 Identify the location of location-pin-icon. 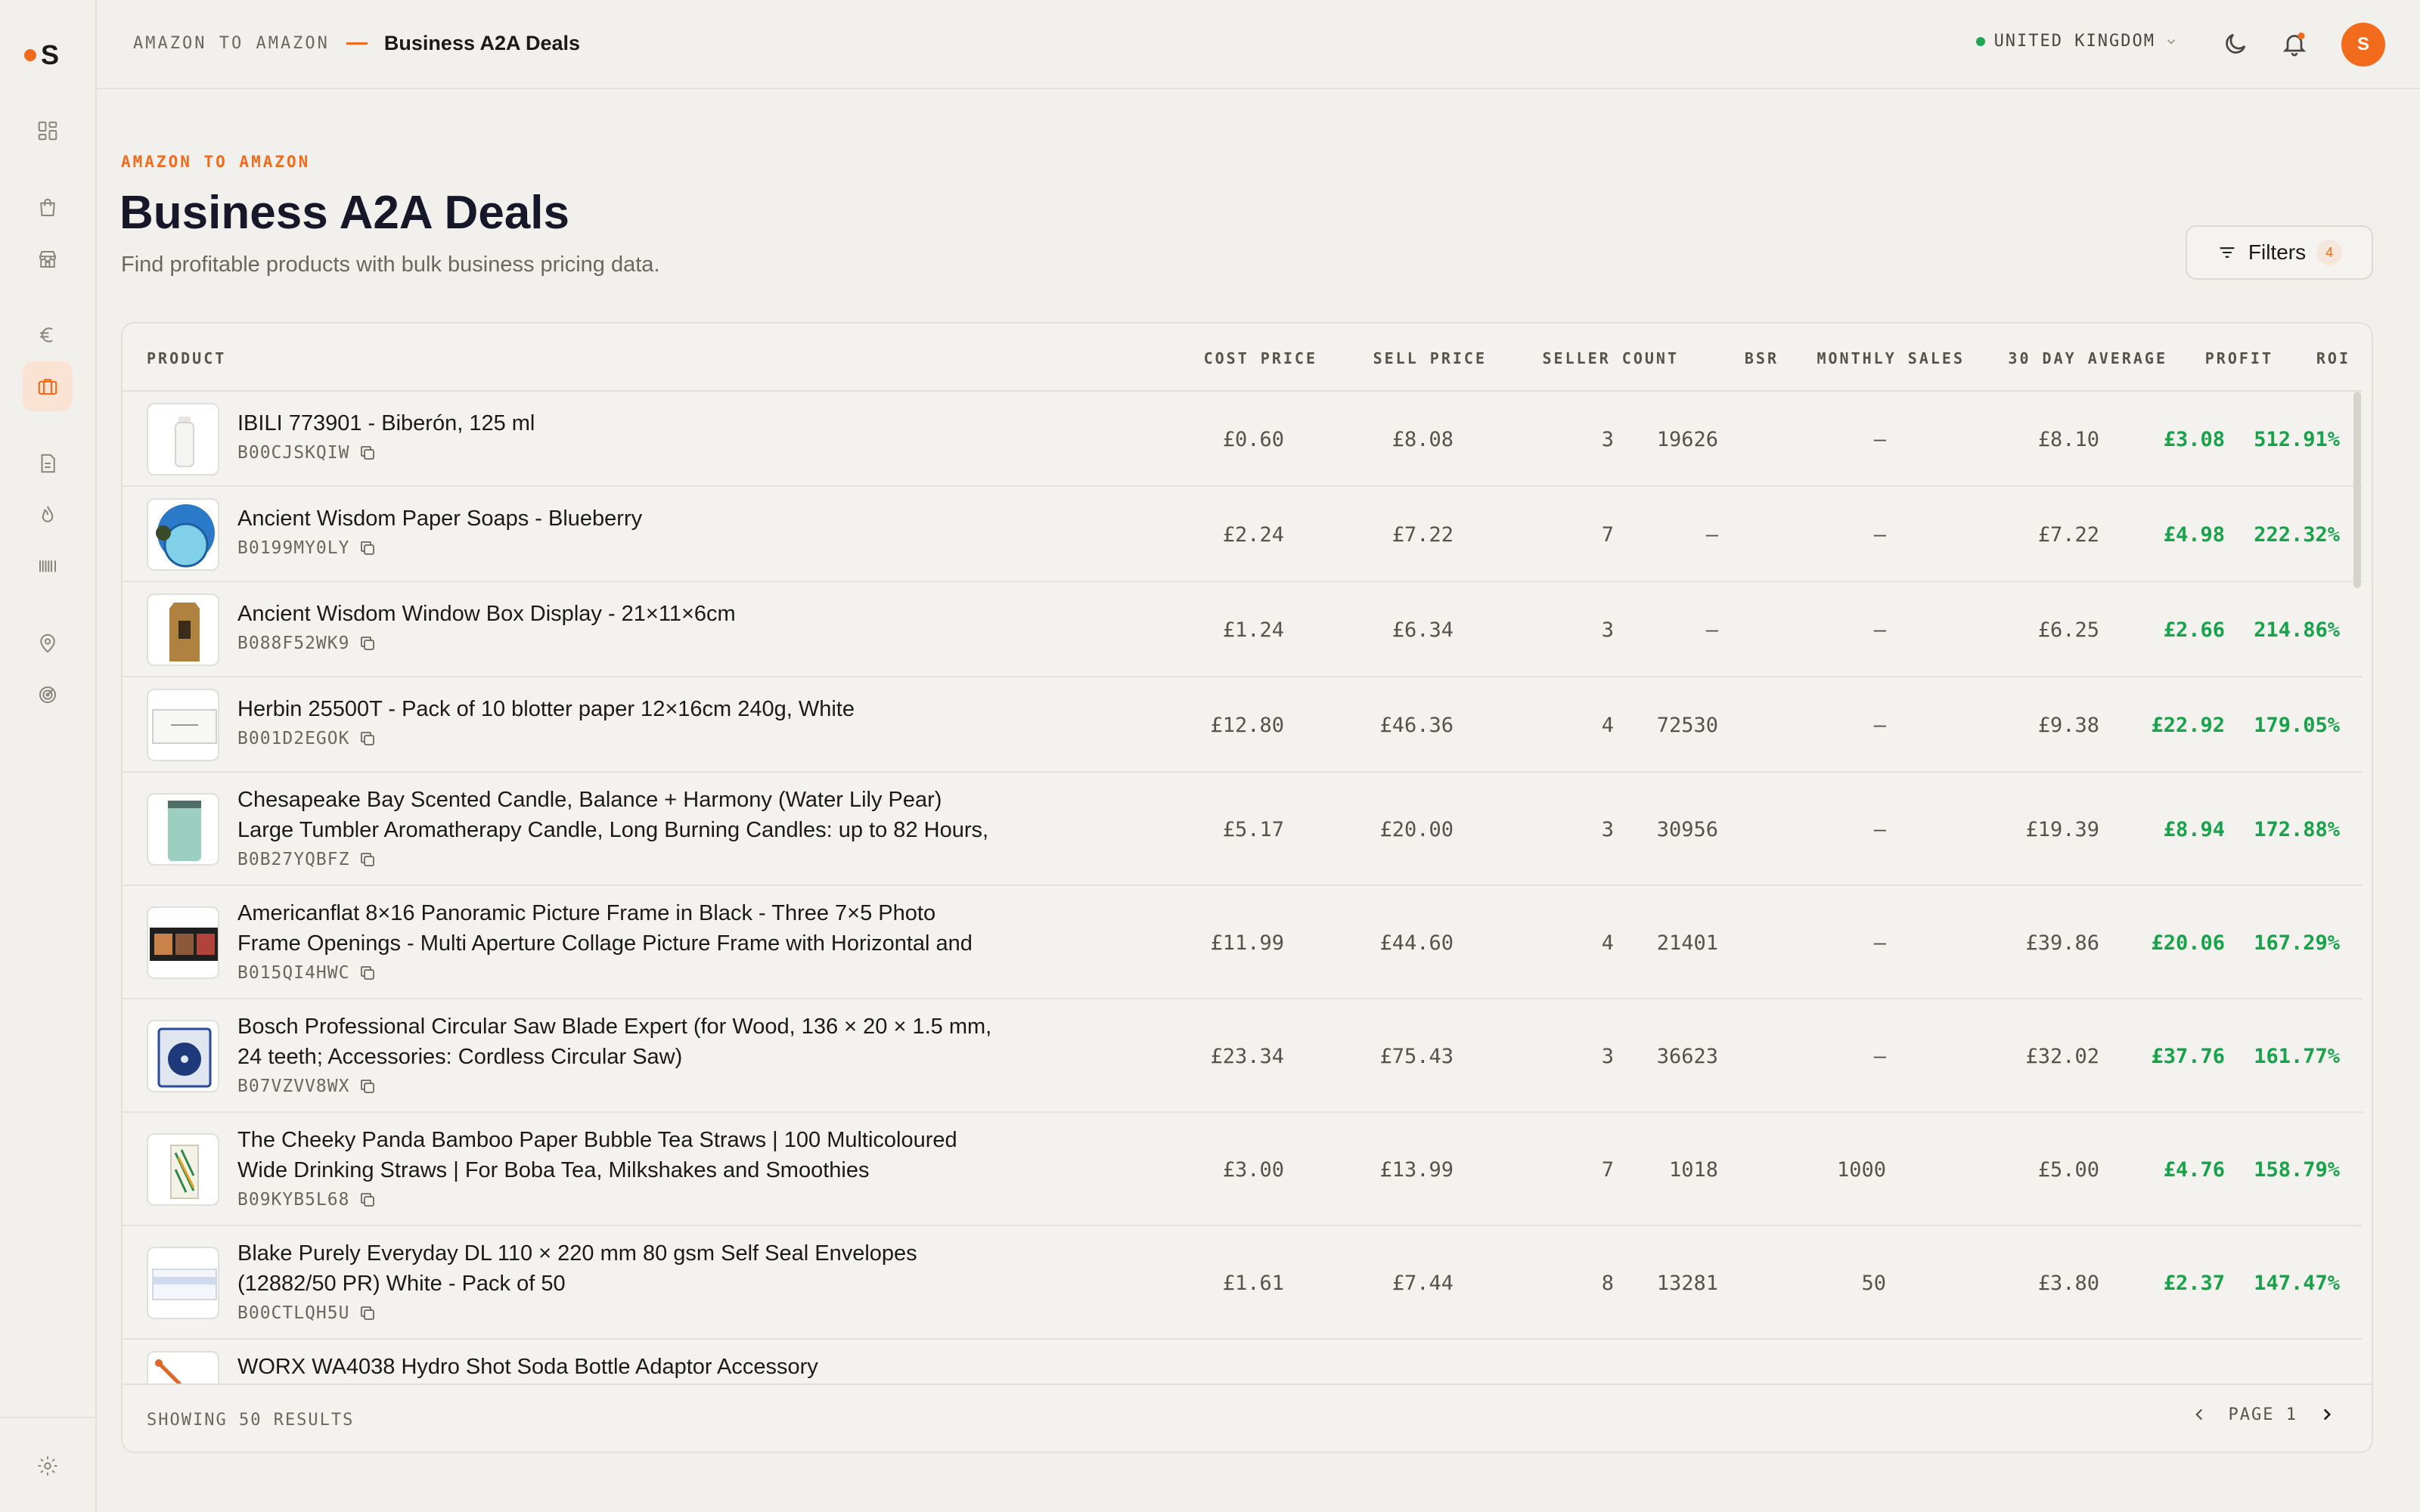
(47, 644).